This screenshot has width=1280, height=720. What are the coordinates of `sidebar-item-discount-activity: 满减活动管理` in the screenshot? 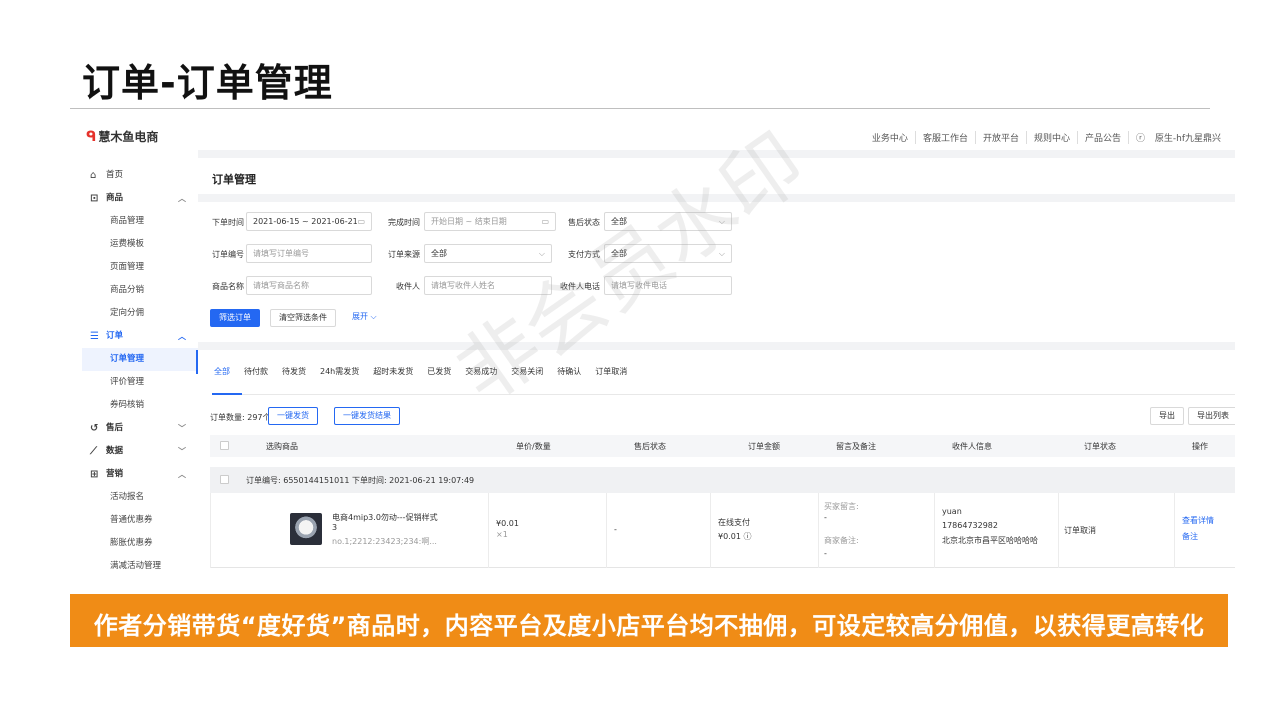 It's located at (140, 566).